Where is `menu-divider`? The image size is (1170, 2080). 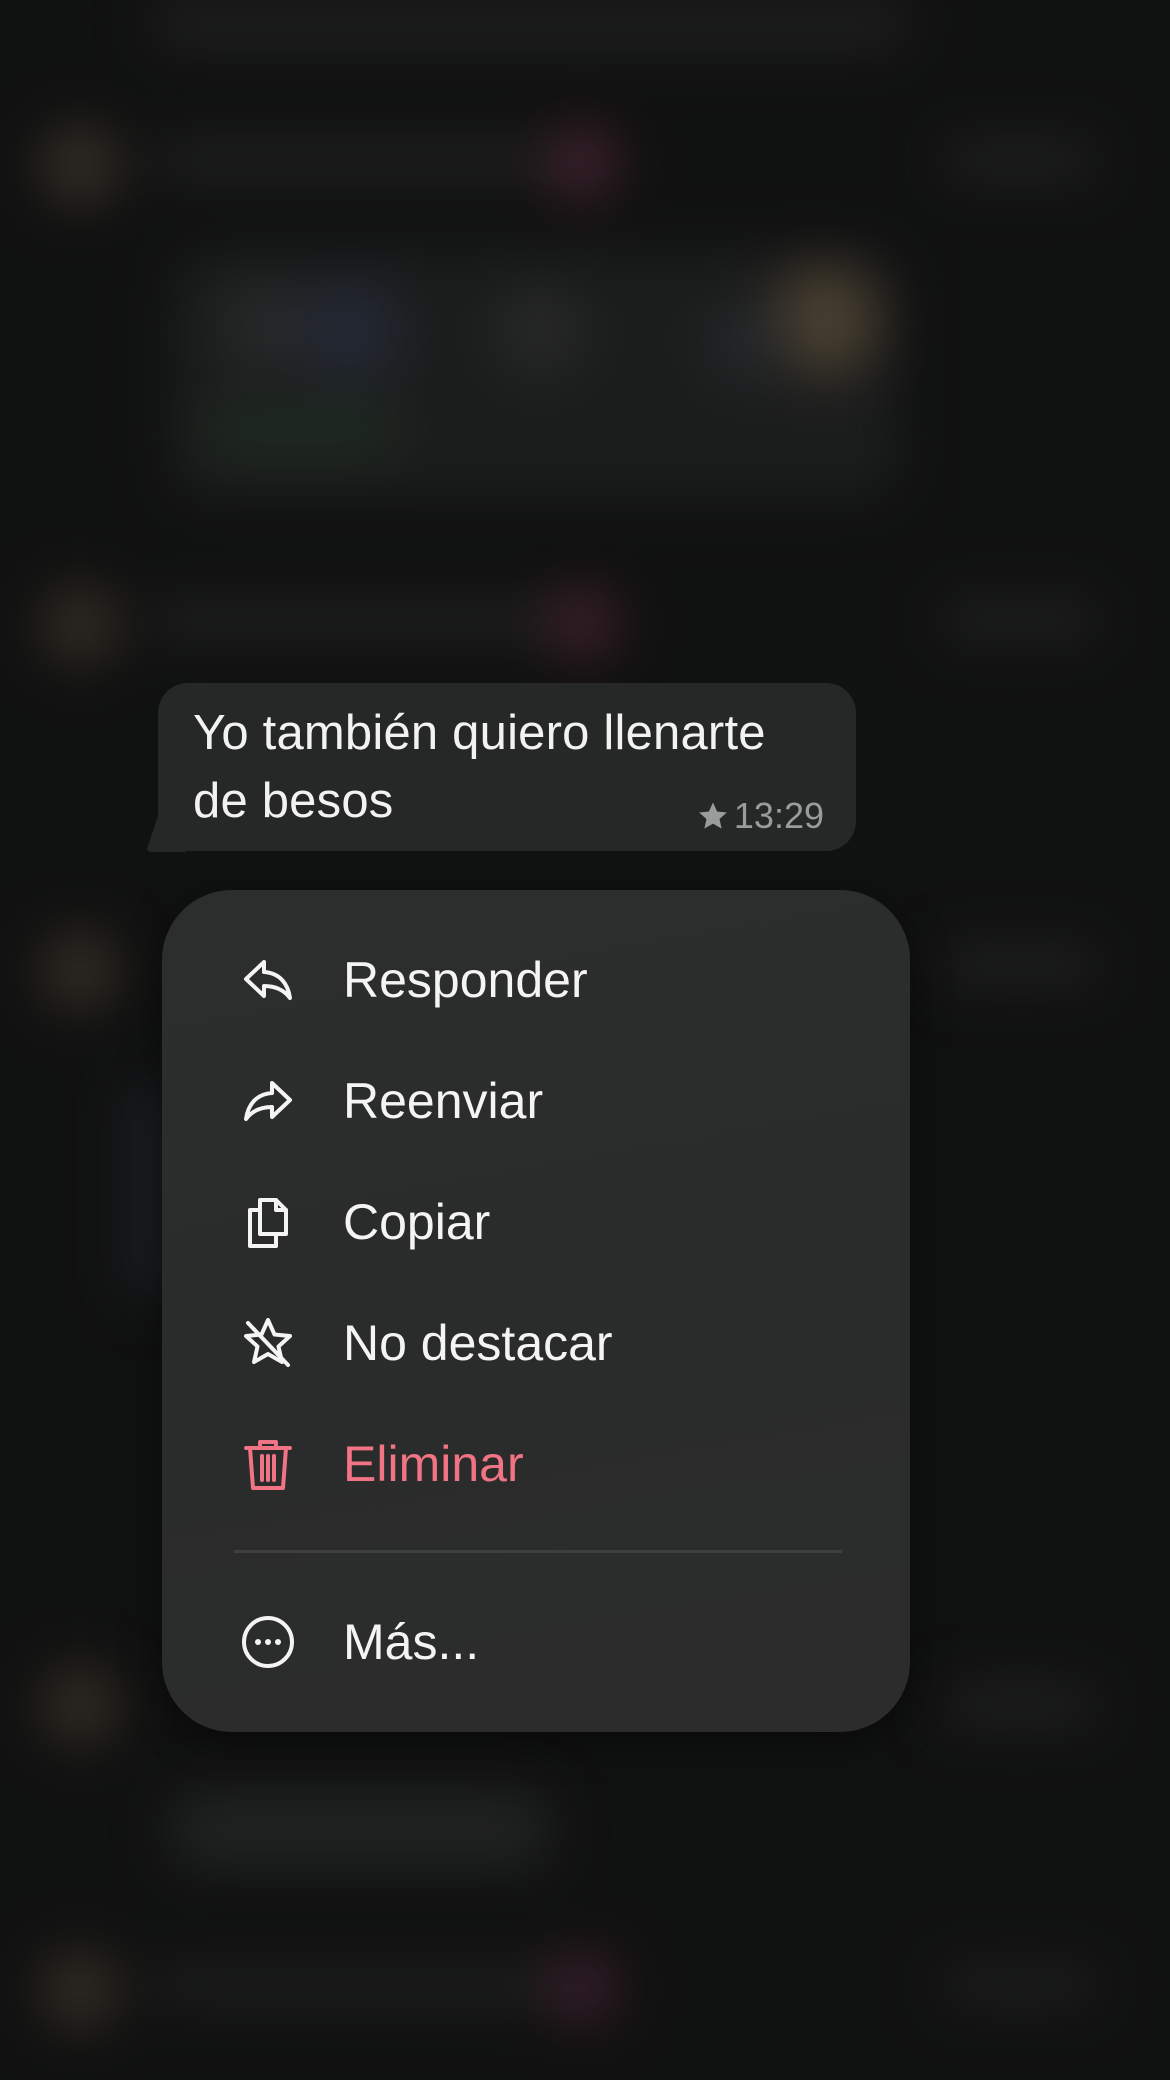 menu-divider is located at coordinates (538, 1551).